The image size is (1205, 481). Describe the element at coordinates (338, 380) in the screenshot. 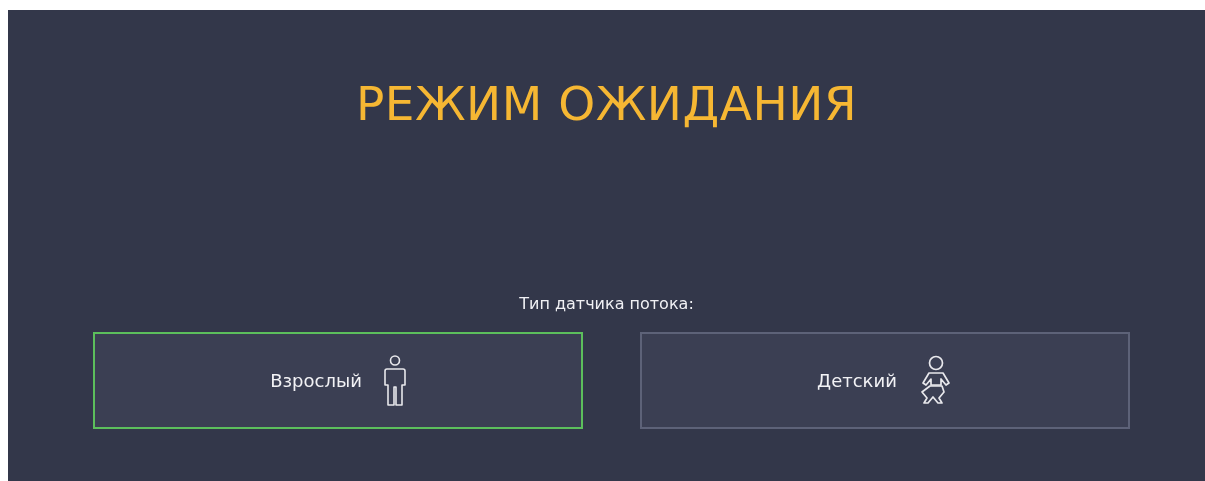

I see `adult-sensor-button: Взрослый` at that location.